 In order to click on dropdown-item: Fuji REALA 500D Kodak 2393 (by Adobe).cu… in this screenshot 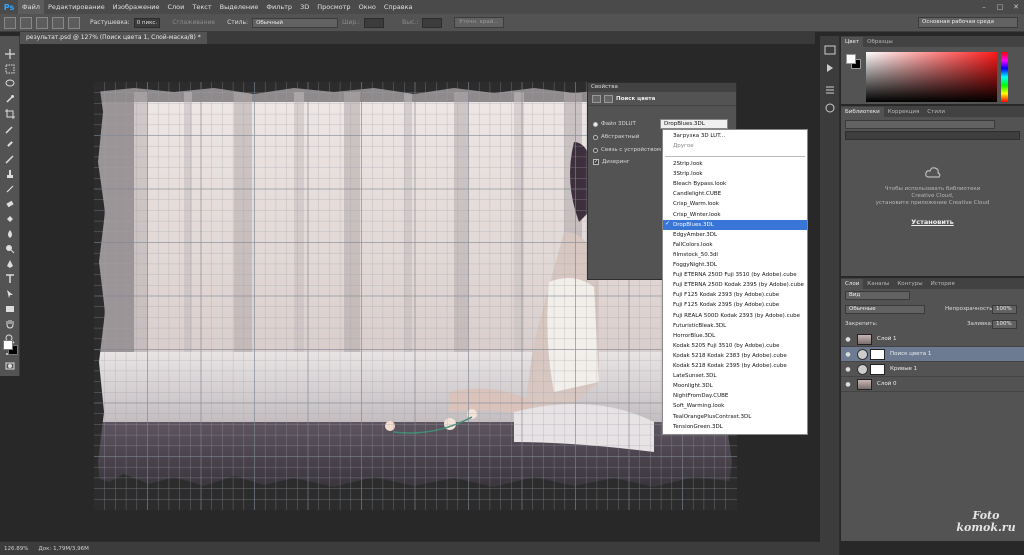, I will do `click(735, 316)`.